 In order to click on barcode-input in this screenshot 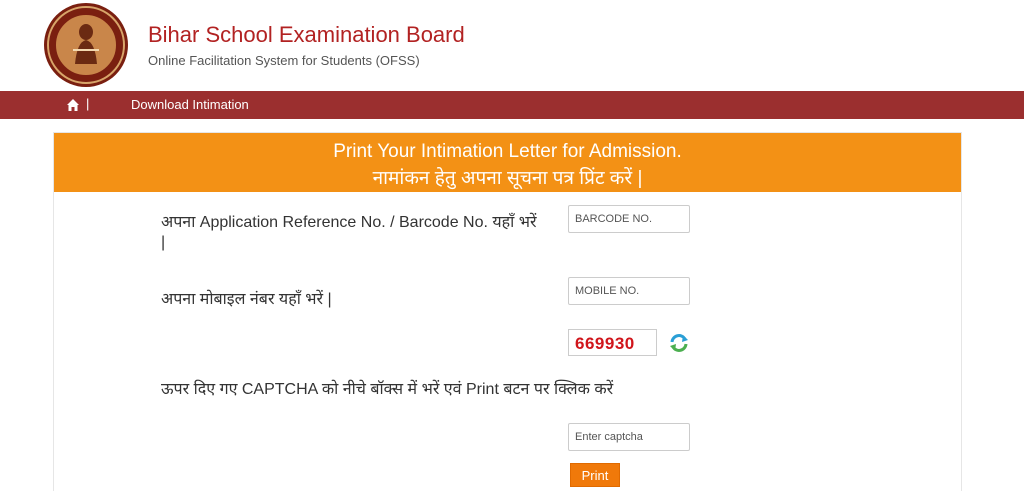, I will do `click(629, 219)`.